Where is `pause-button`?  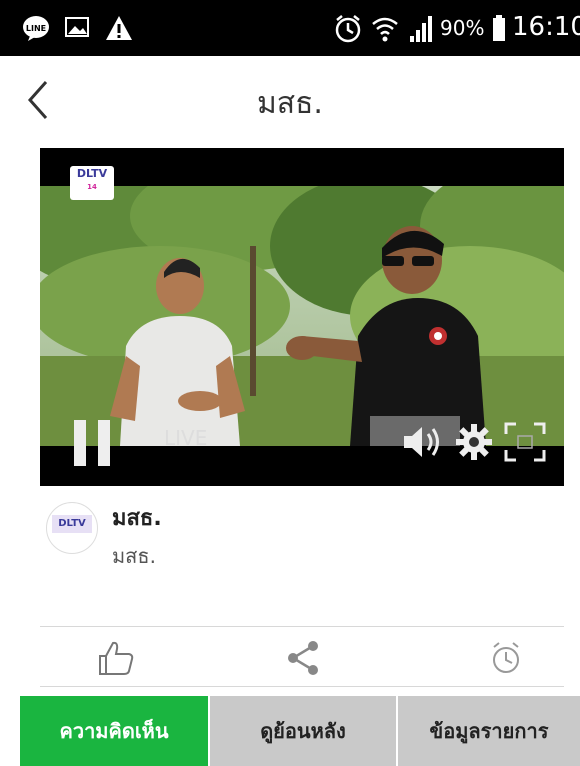
pause-button is located at coordinates (94, 443).